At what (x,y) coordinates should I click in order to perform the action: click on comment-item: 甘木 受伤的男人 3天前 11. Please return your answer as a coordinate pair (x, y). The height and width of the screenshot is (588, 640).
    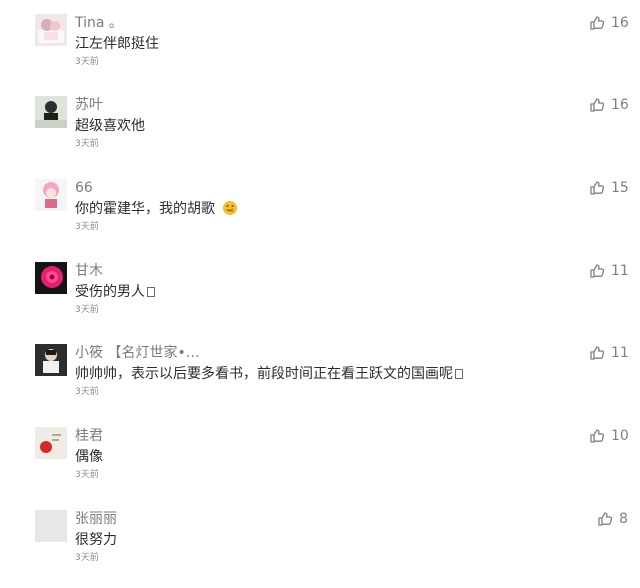
    Looking at the image, I should click on (320, 301).